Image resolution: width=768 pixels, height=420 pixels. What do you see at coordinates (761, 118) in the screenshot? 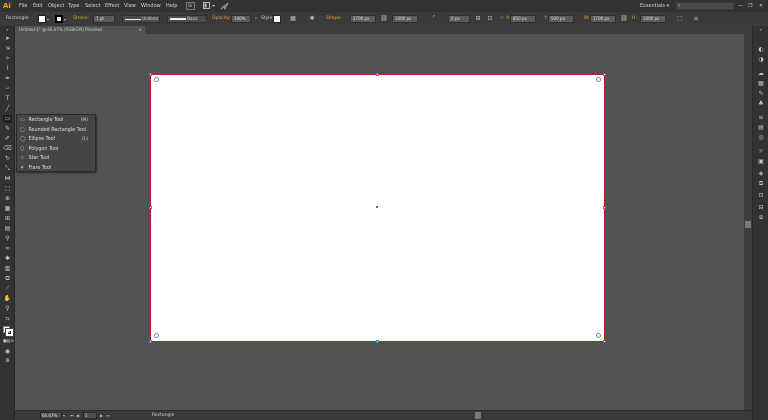
I see `stroke-panel-icon: ≡` at bounding box center [761, 118].